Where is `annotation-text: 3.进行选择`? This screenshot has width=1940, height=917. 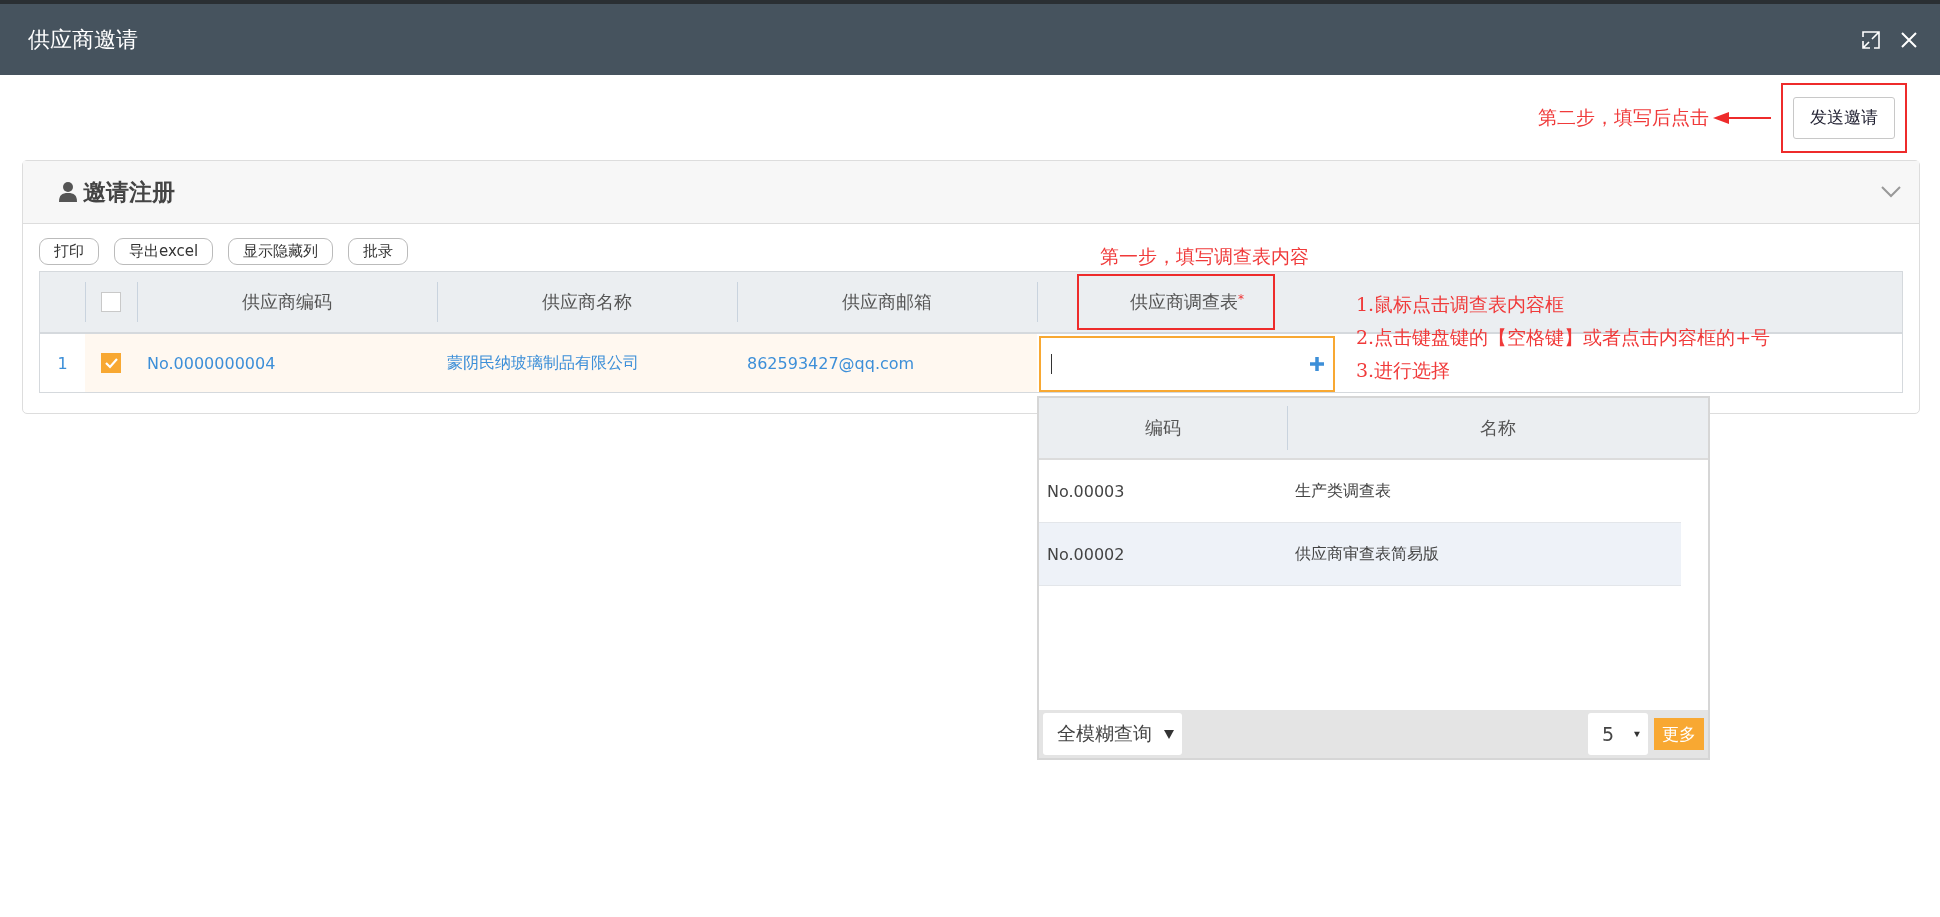
annotation-text: 3.进行选择 is located at coordinates (1404, 370).